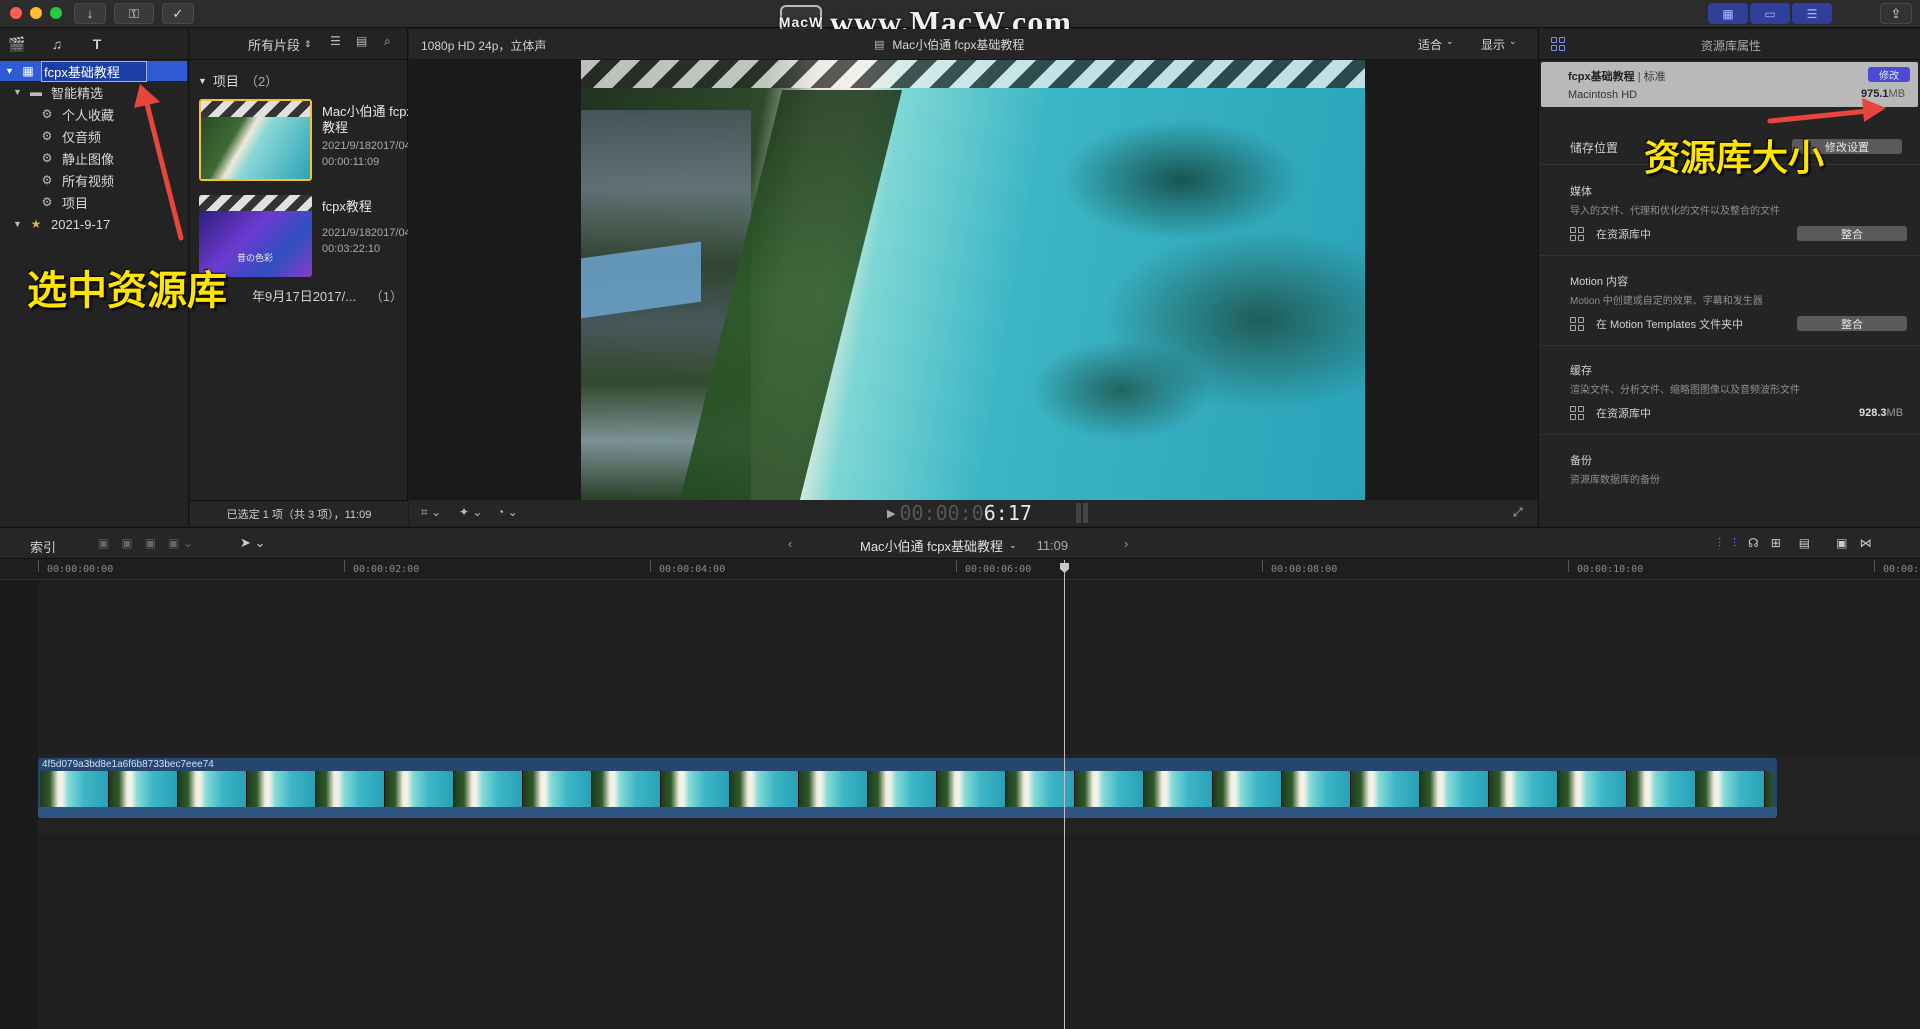  What do you see at coordinates (1826, 111) in the screenshot?
I see `arrow-to-library-size` at bounding box center [1826, 111].